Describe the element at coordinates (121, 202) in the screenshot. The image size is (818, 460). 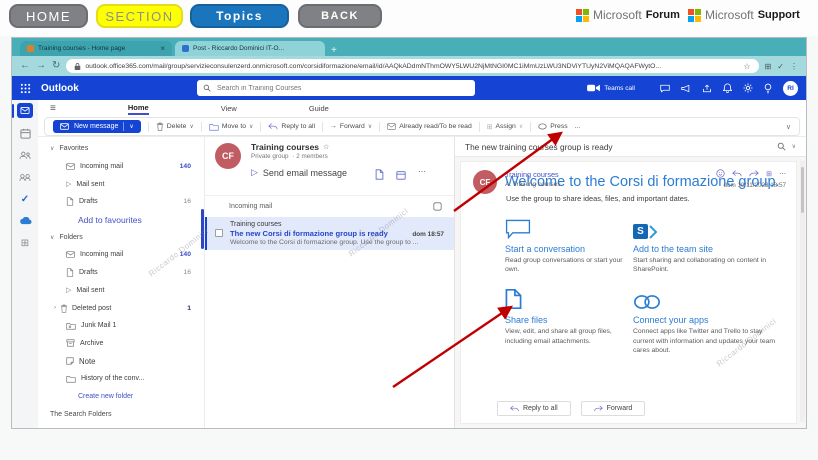
I see `folder-item-drafts: Drafts 16` at that location.